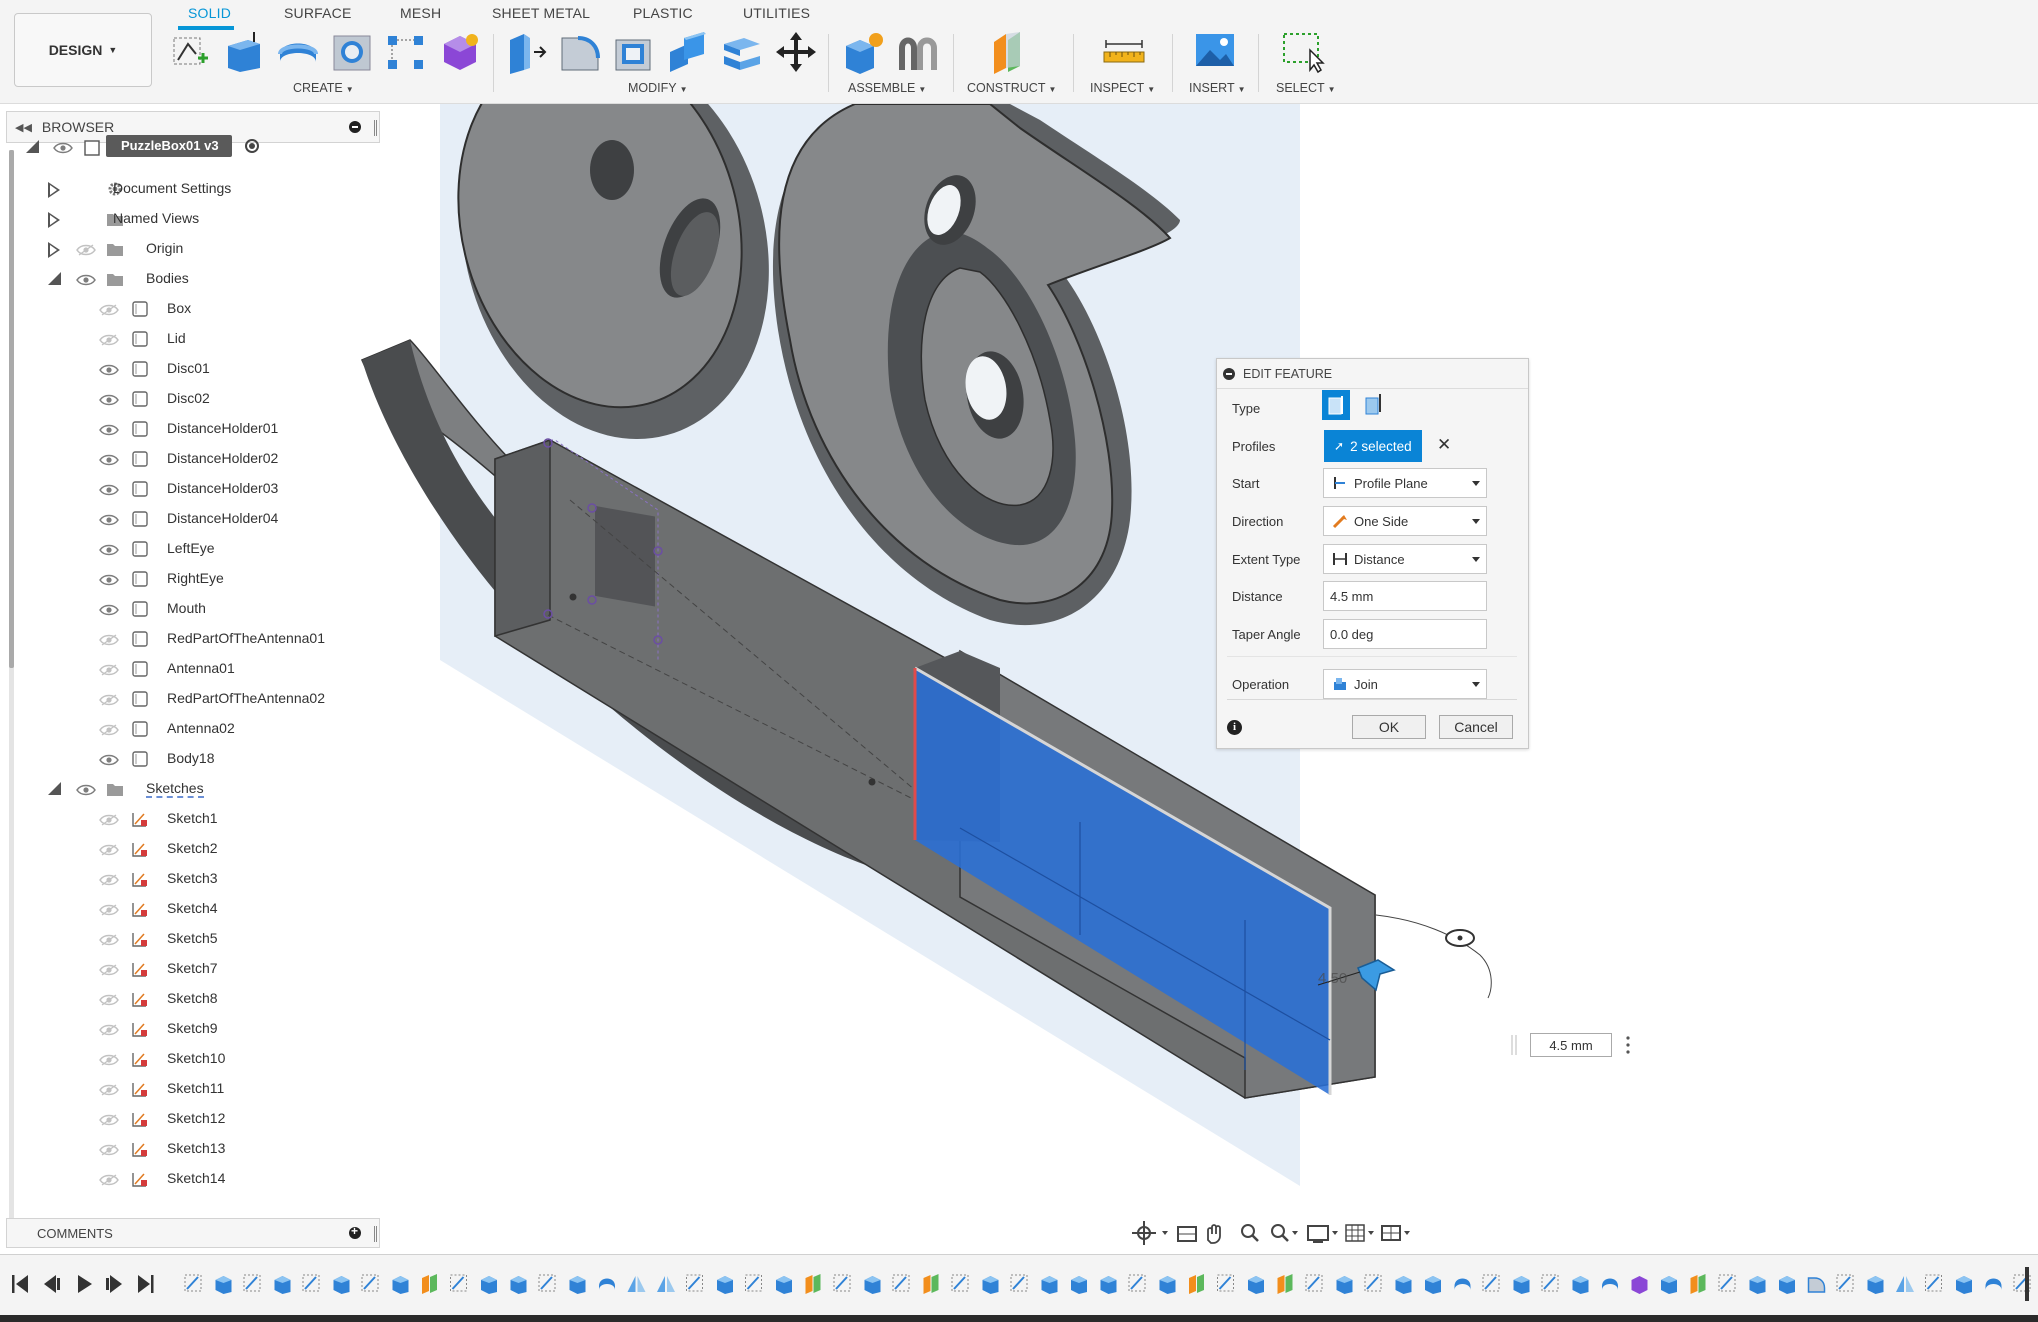  What do you see at coordinates (1250, 1233) in the screenshot?
I see `zoom-icon` at bounding box center [1250, 1233].